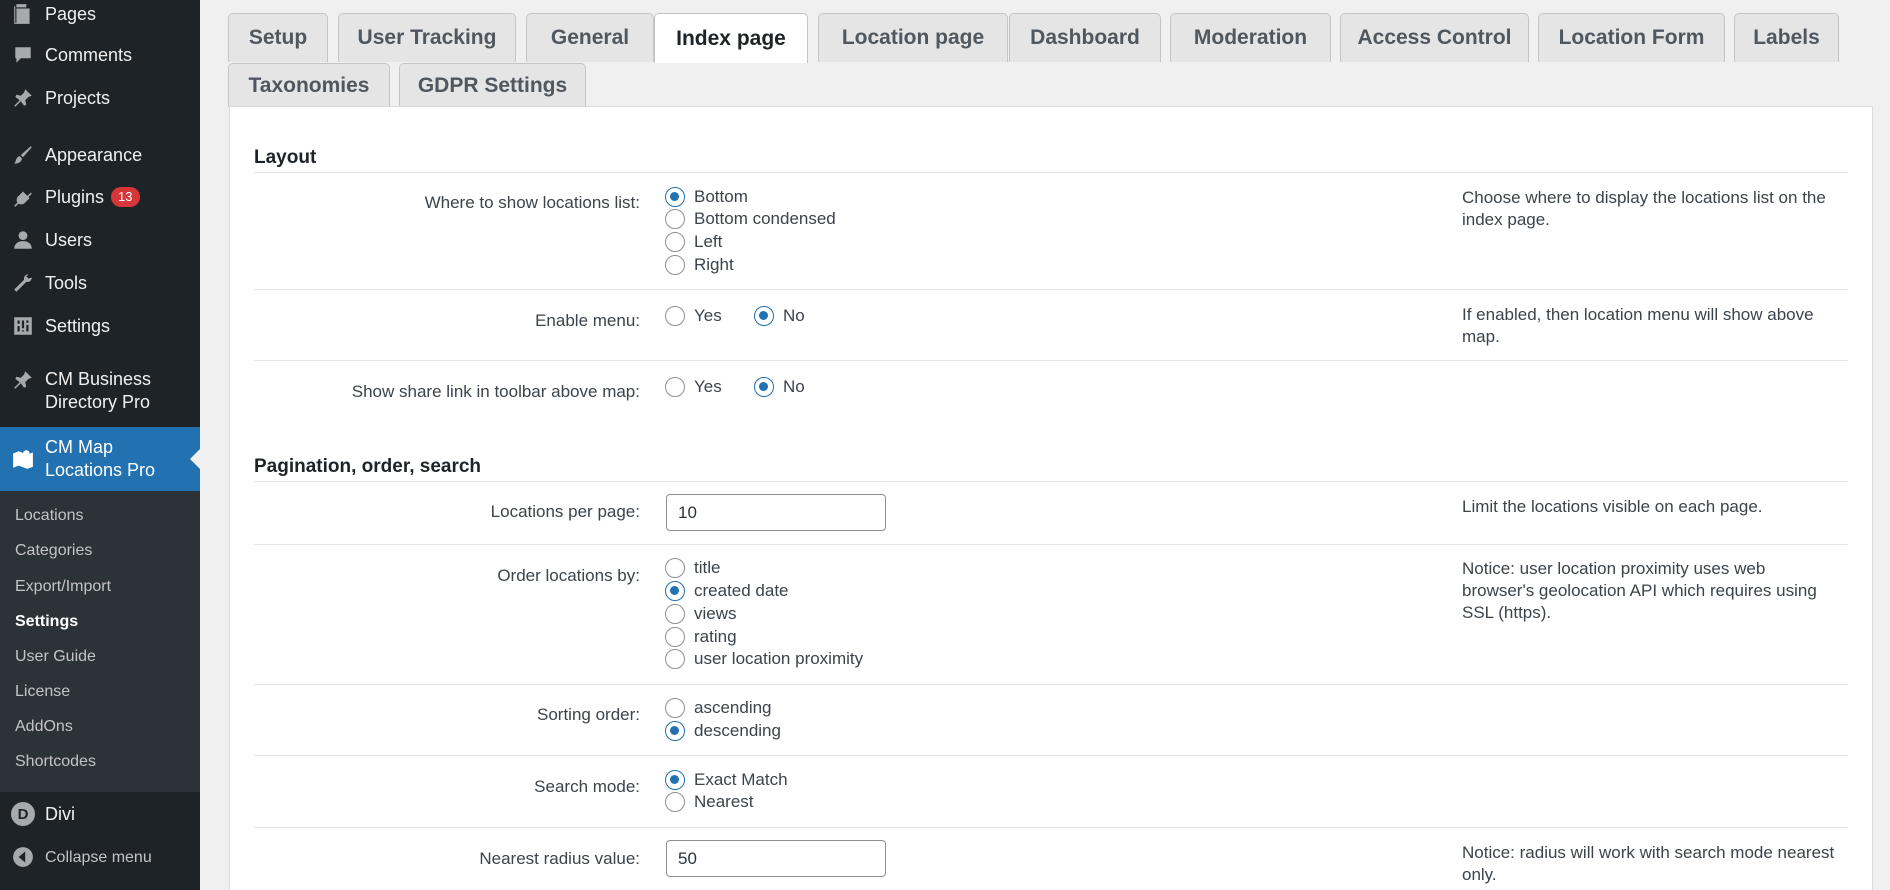 This screenshot has width=1890, height=890. Describe the element at coordinates (1434, 37) in the screenshot. I see `tab-access-control: Access Control` at that location.